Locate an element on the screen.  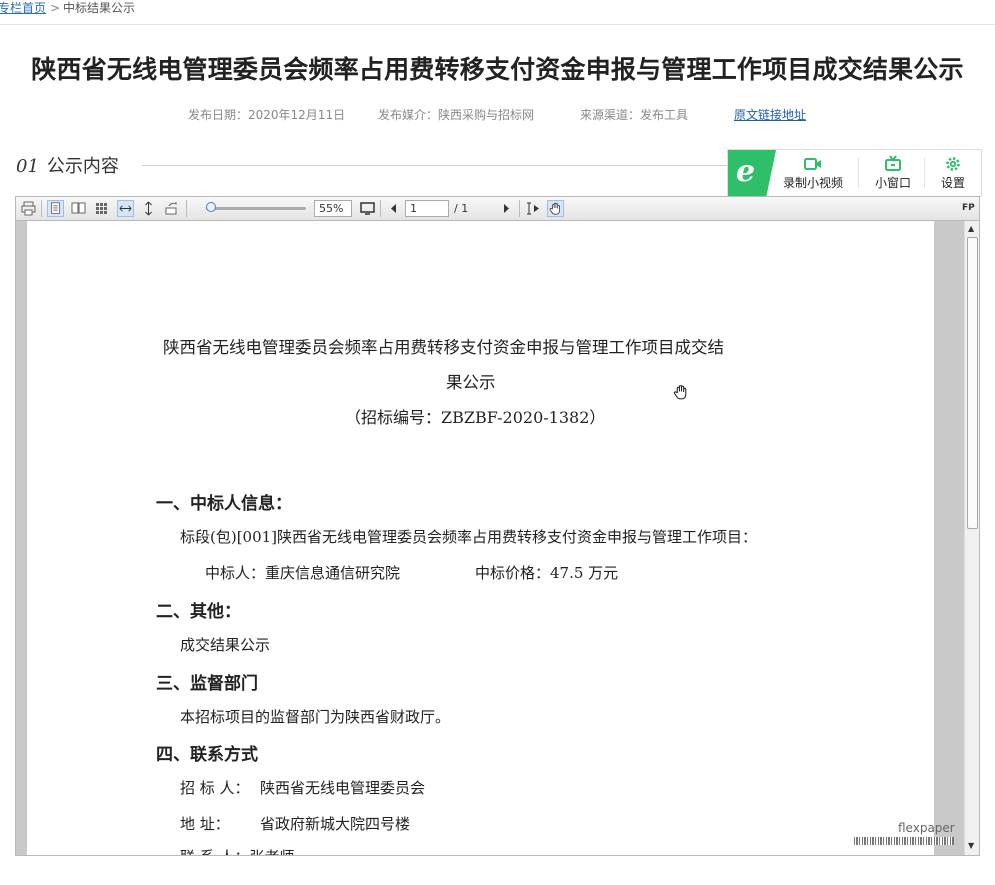
doc-title-line2: 果公示 is located at coordinates (471, 382).